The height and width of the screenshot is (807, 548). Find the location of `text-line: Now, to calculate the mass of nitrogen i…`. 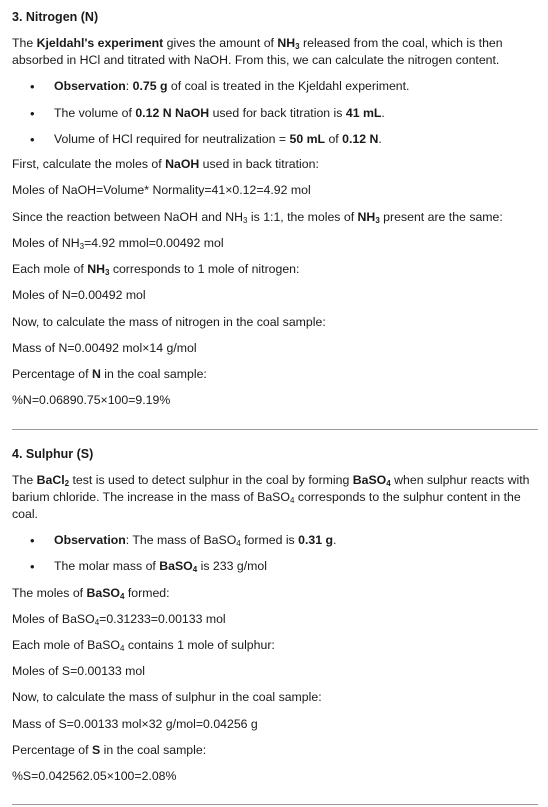

text-line: Now, to calculate the mass of nitrogen i… is located at coordinates (169, 322).